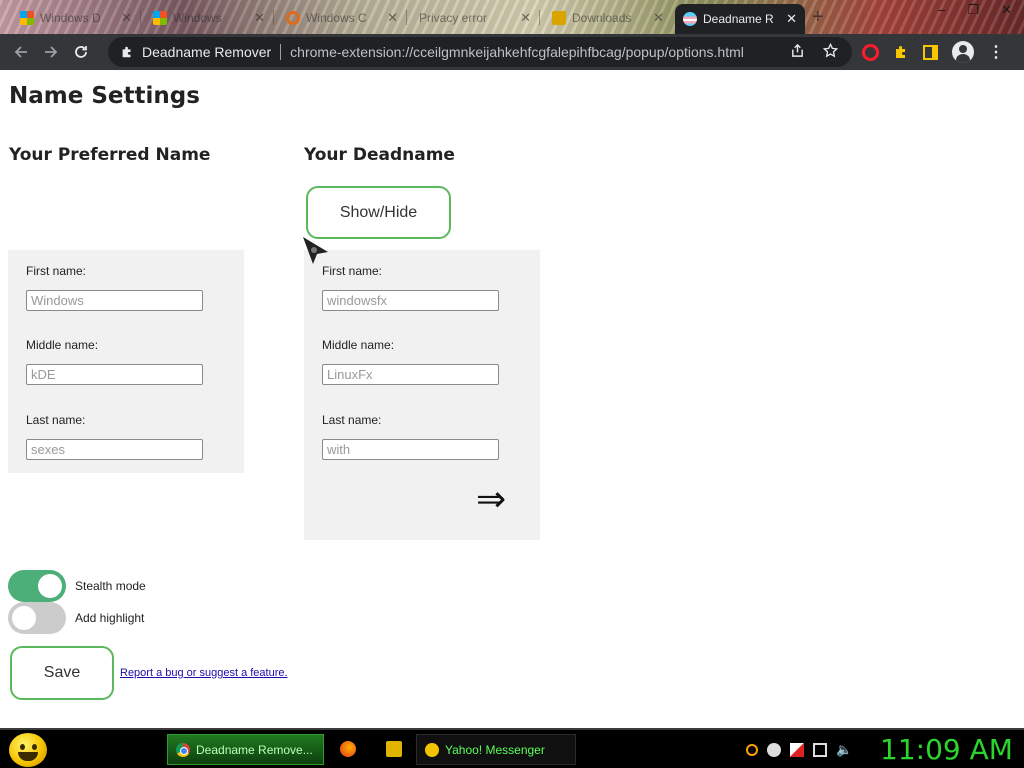 The image size is (1024, 768). What do you see at coordinates (379, 155) in the screenshot?
I see `deadname-heading: Your Deadname` at bounding box center [379, 155].